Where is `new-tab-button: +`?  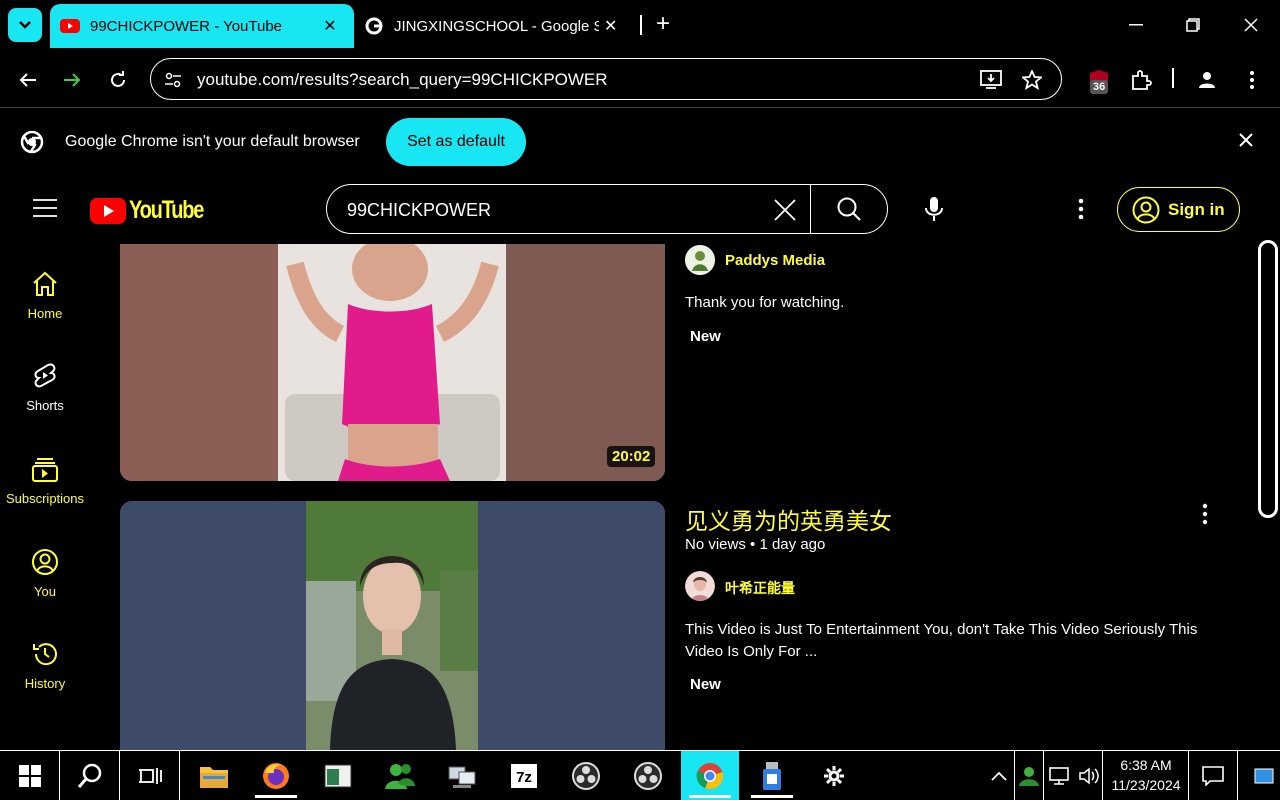 new-tab-button: + is located at coordinates (663, 25).